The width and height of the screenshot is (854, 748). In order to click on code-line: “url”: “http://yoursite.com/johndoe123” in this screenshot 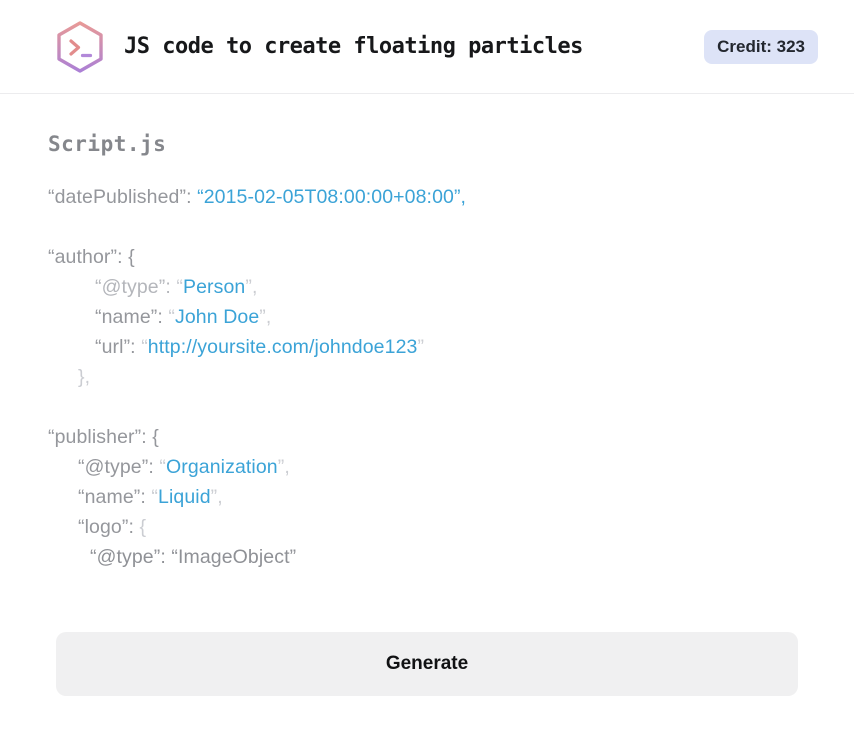, I will do `click(427, 347)`.